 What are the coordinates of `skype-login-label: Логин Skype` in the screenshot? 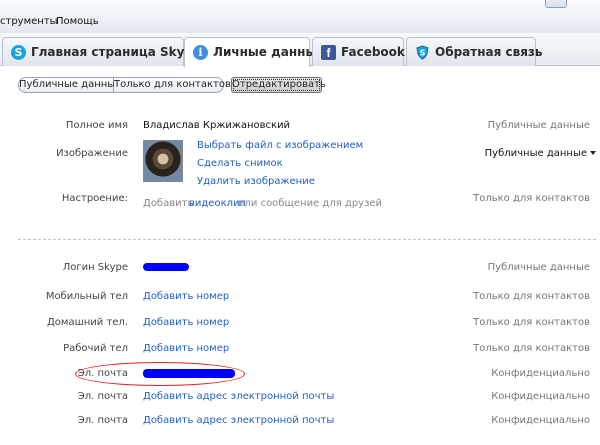 It's located at (95, 267).